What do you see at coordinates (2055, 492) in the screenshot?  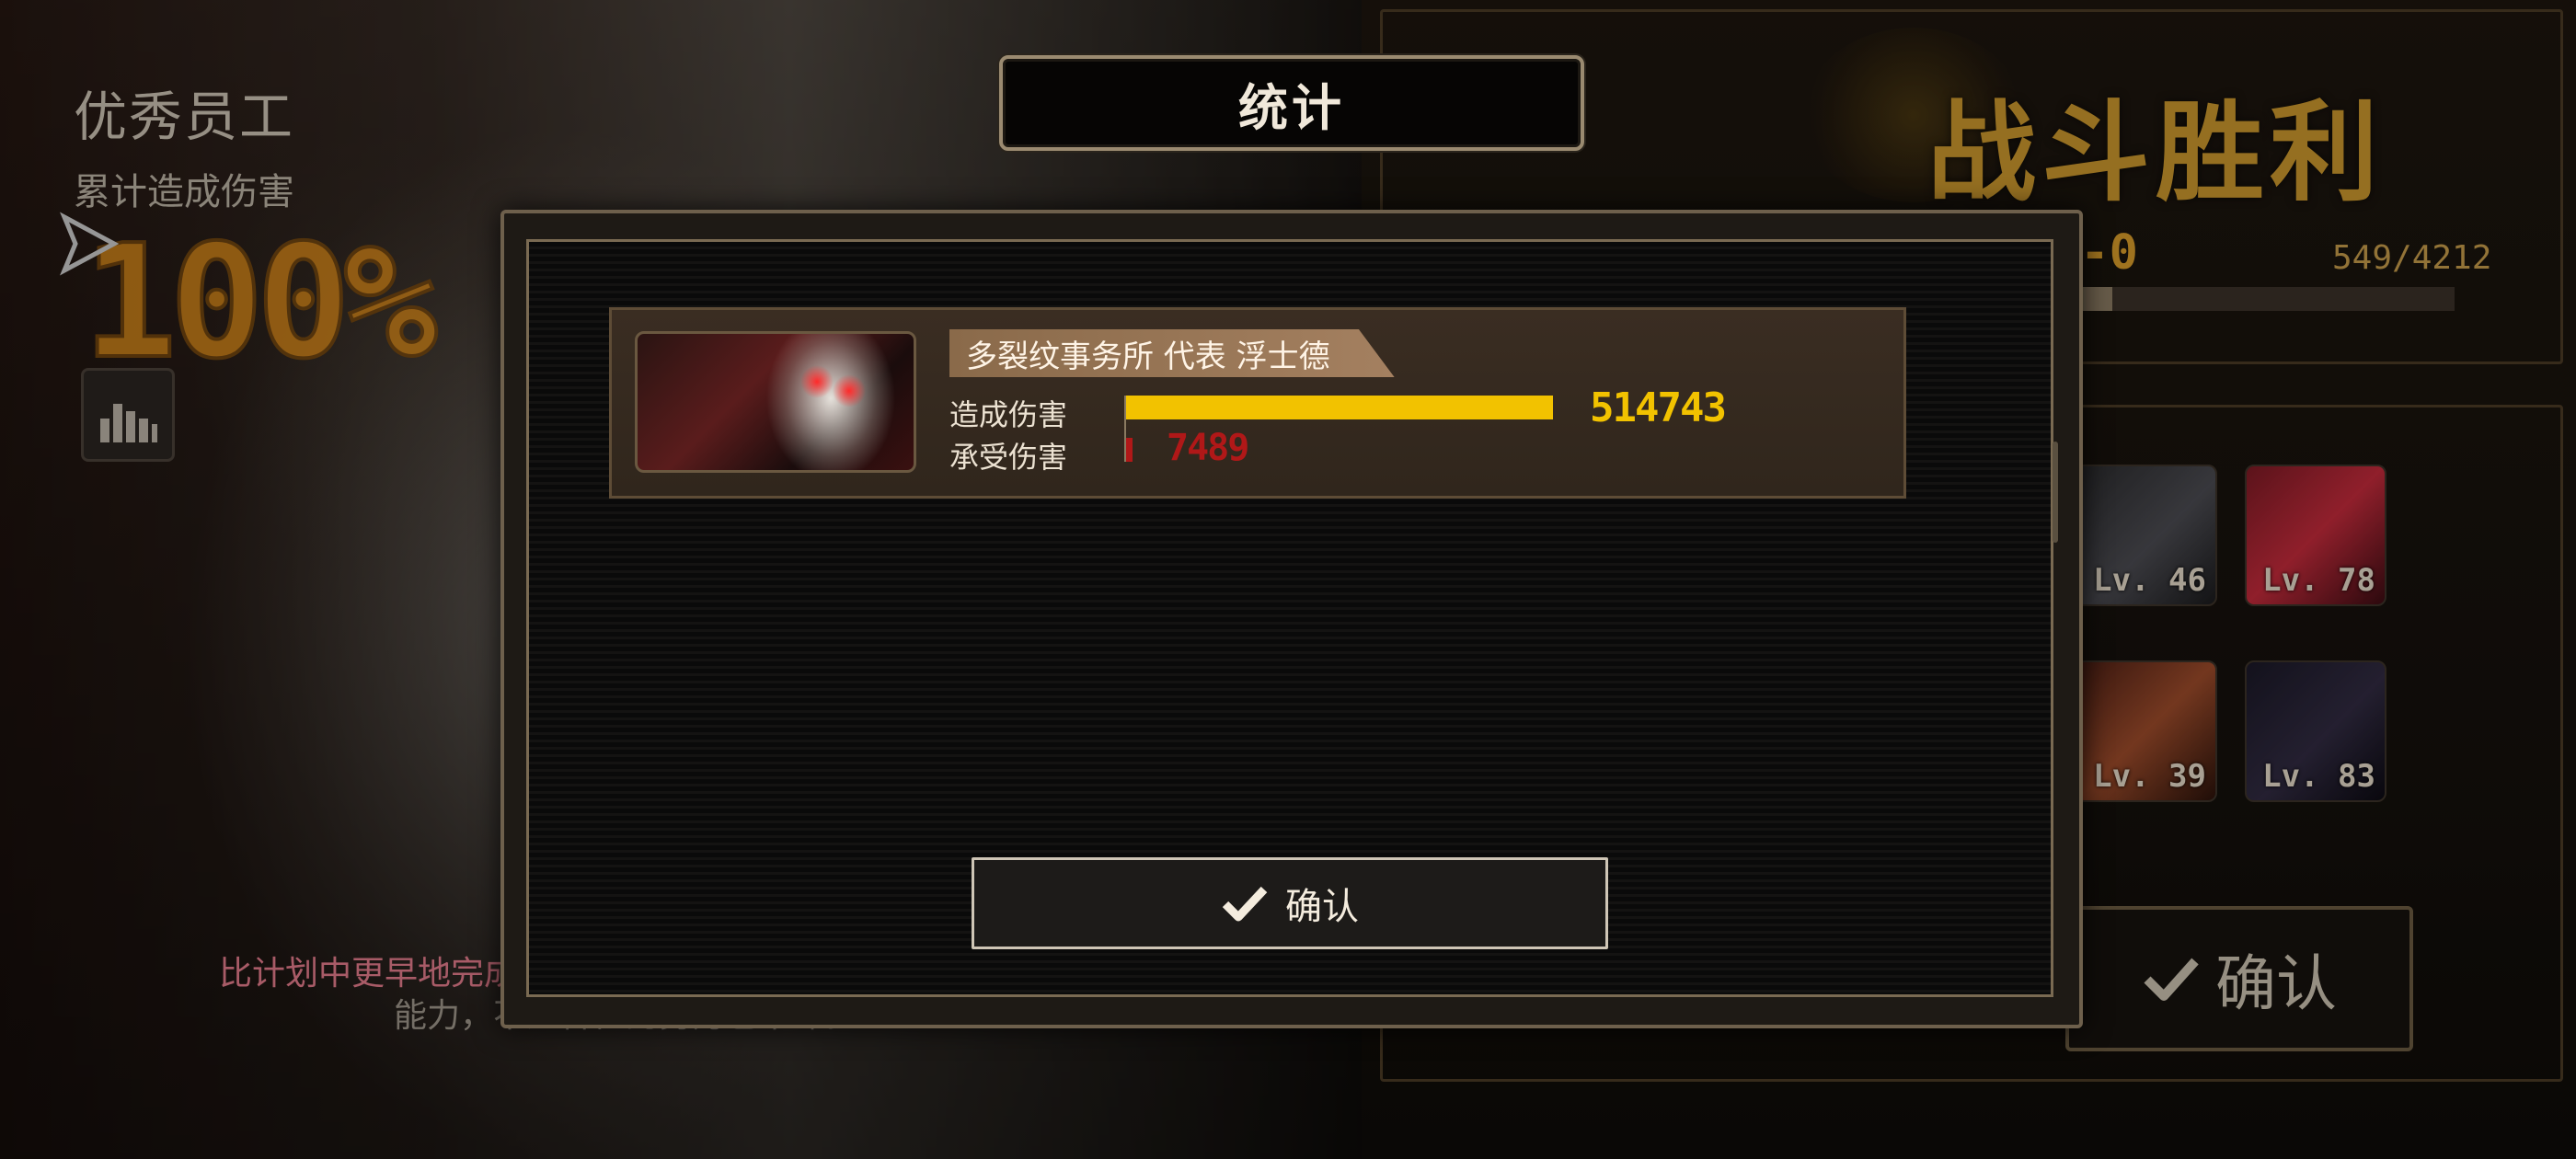 I see `scrollbar` at bounding box center [2055, 492].